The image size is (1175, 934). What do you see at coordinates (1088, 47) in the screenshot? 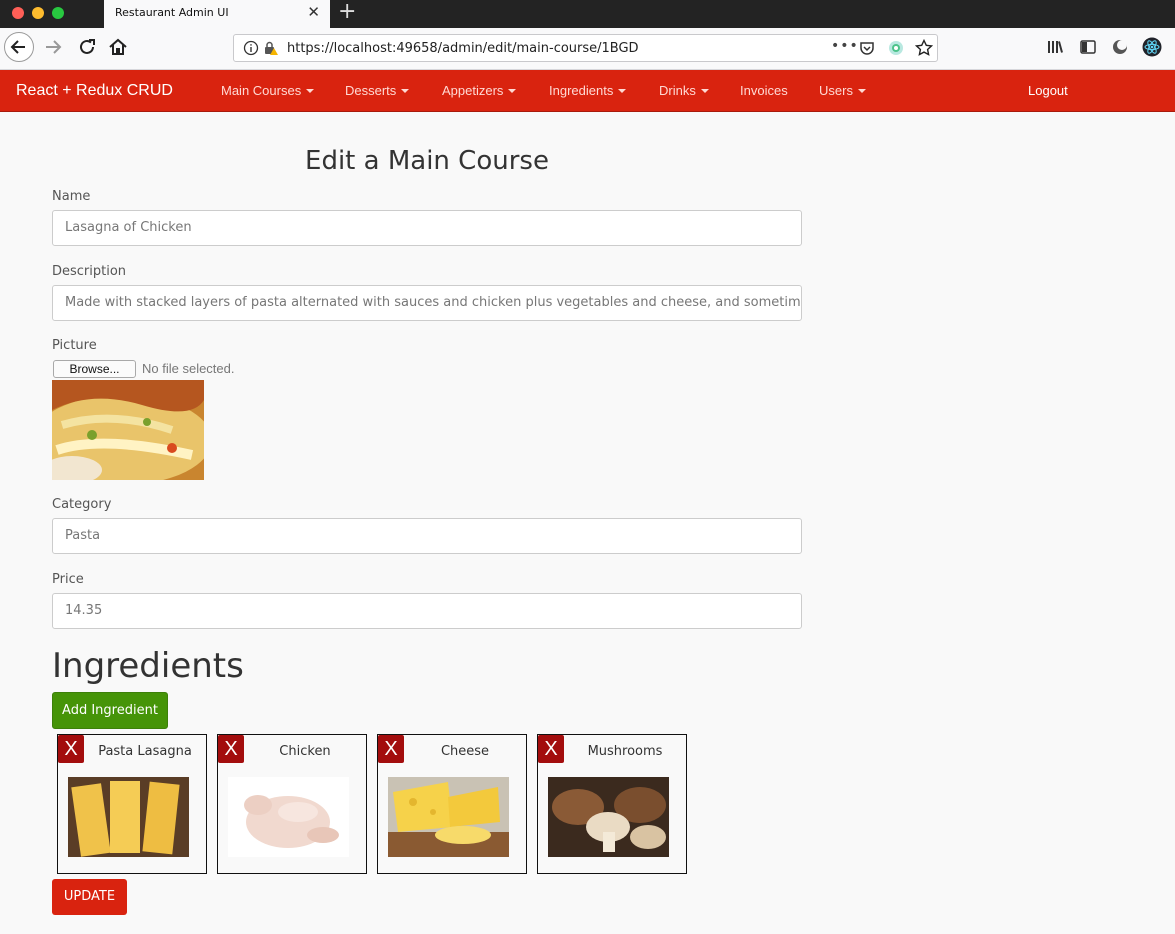
I see `sidebar-icon` at bounding box center [1088, 47].